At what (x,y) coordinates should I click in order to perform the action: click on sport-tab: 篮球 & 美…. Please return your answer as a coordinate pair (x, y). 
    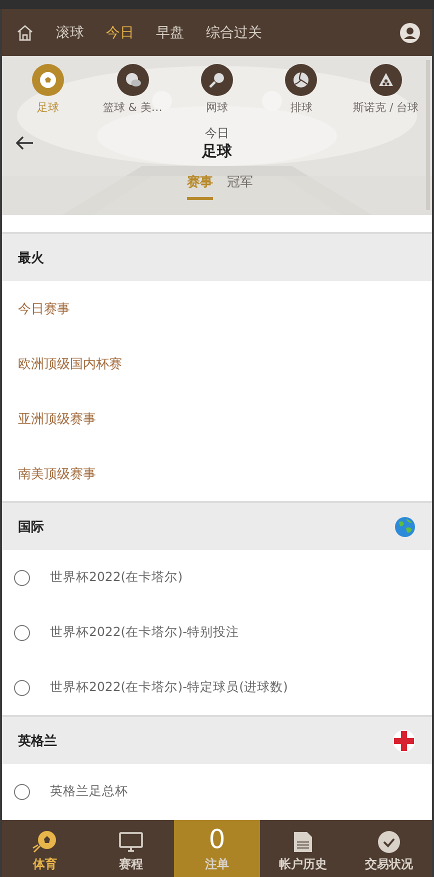
    Looking at the image, I should click on (132, 89).